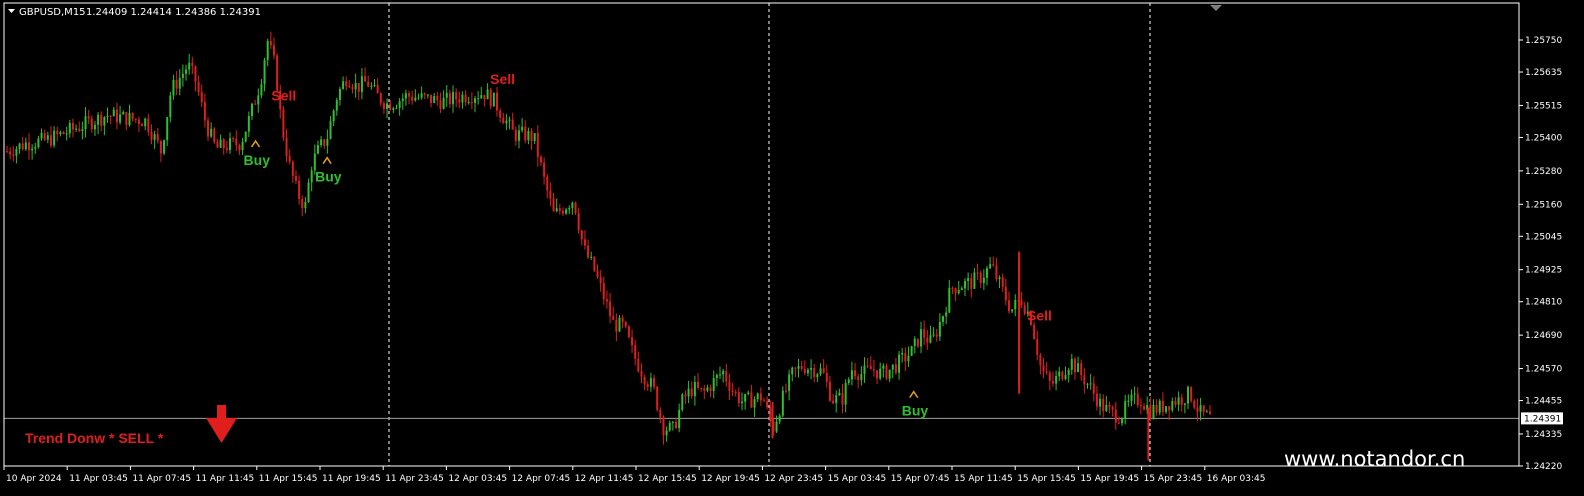  What do you see at coordinates (1543, 41) in the screenshot?
I see `y-tick-label: 1.25750` at bounding box center [1543, 41].